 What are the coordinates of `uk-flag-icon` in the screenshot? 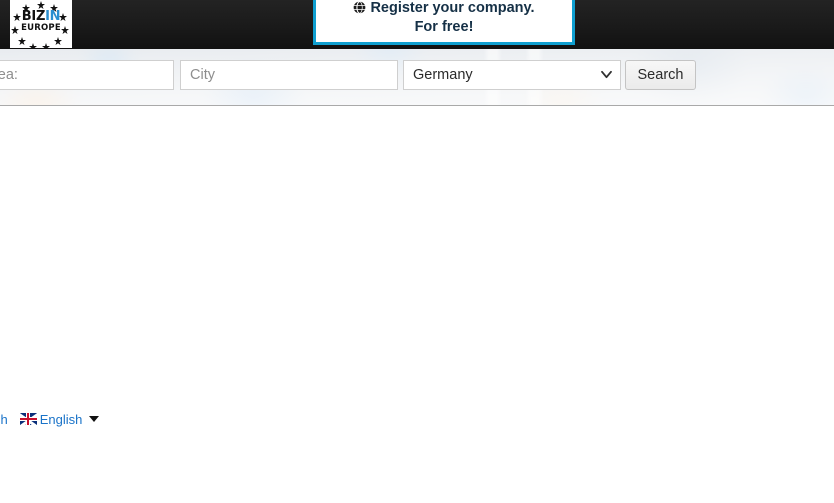 It's located at (28, 419).